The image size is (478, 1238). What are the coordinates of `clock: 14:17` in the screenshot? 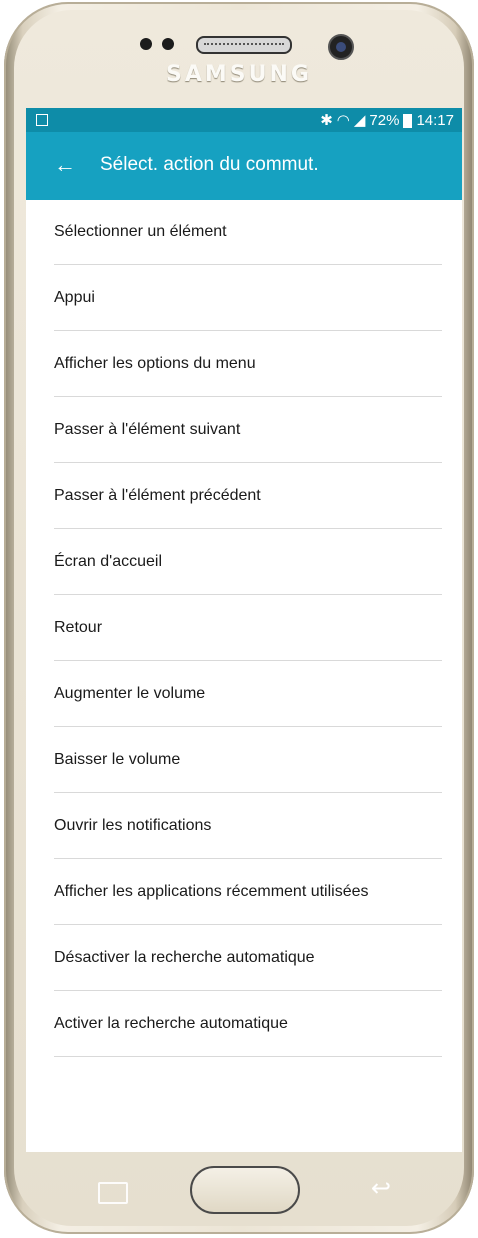 It's located at (435, 120).